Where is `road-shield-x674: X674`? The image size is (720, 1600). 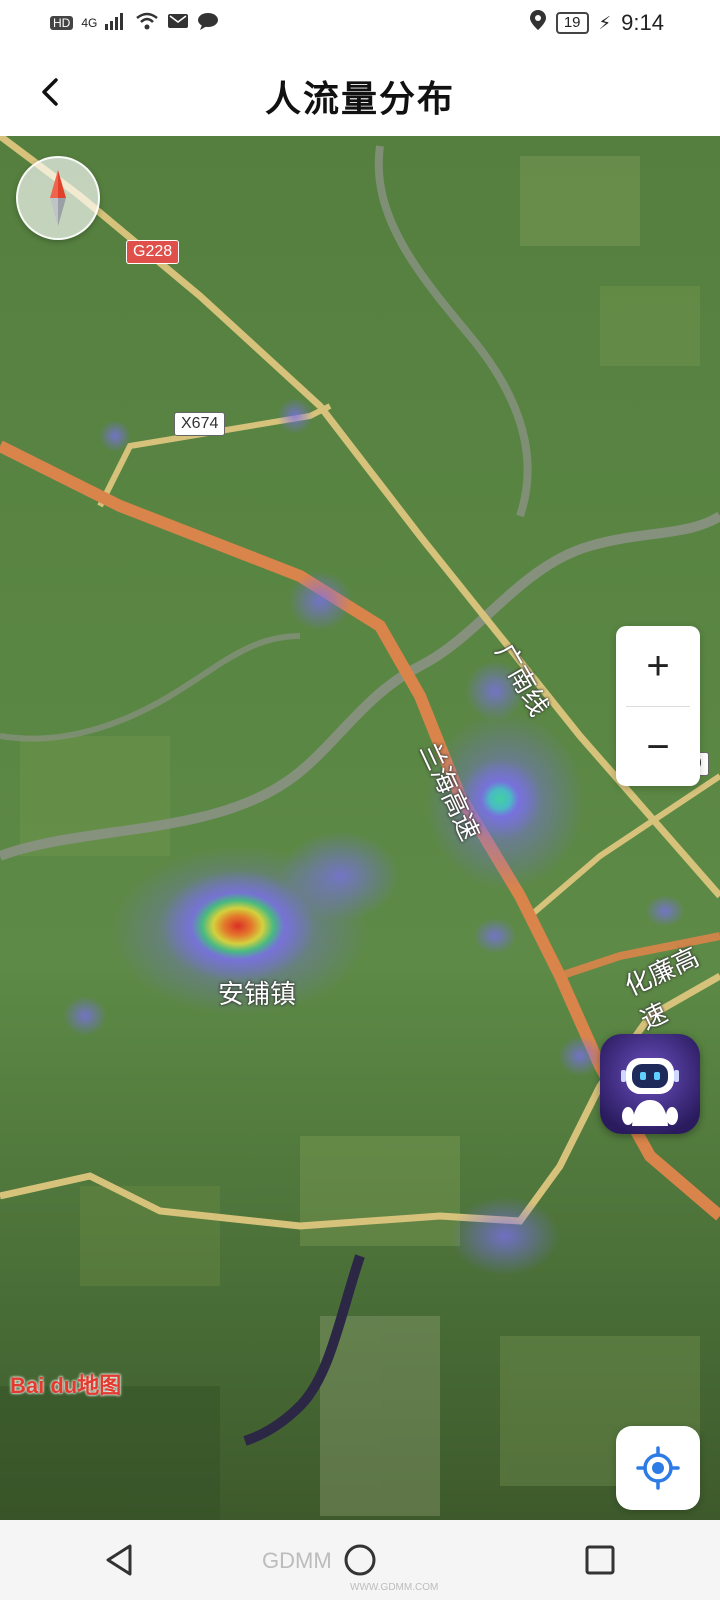 road-shield-x674: X674 is located at coordinates (200, 424).